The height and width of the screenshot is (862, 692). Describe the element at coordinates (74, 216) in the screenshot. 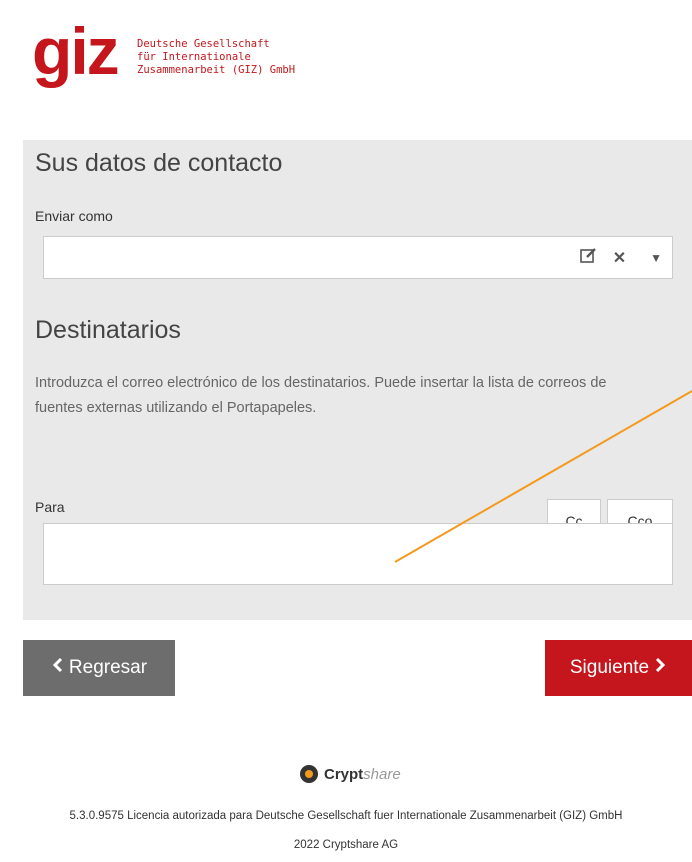

I see `send-as-label: Enviar como` at that location.